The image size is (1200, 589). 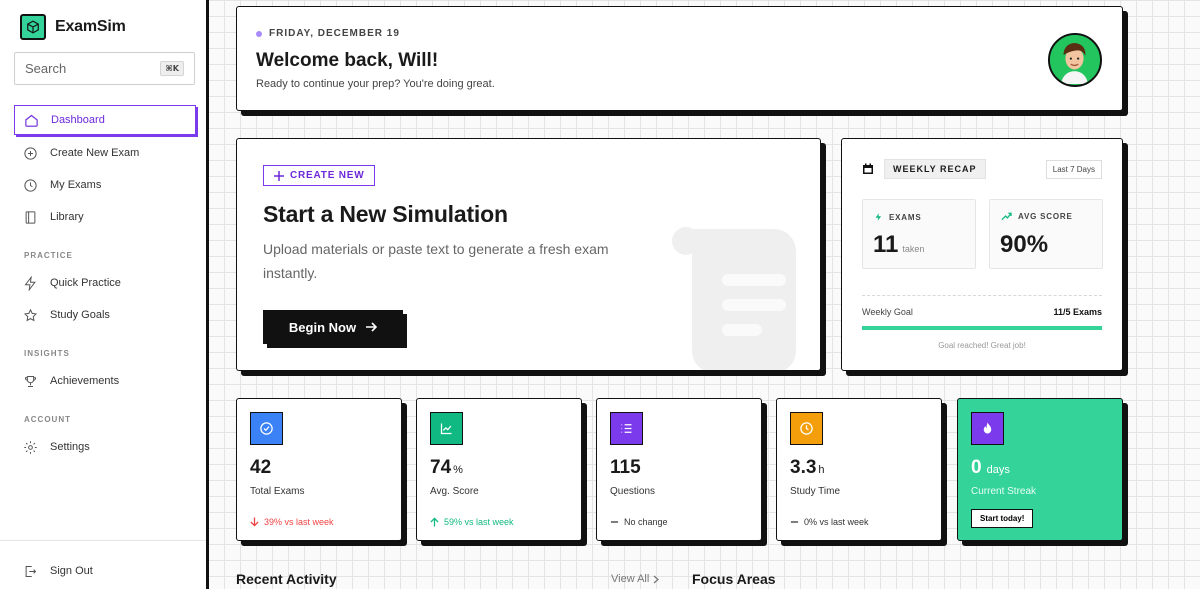 I want to click on nav-section-practice: PRACTICE, so click(x=48, y=255).